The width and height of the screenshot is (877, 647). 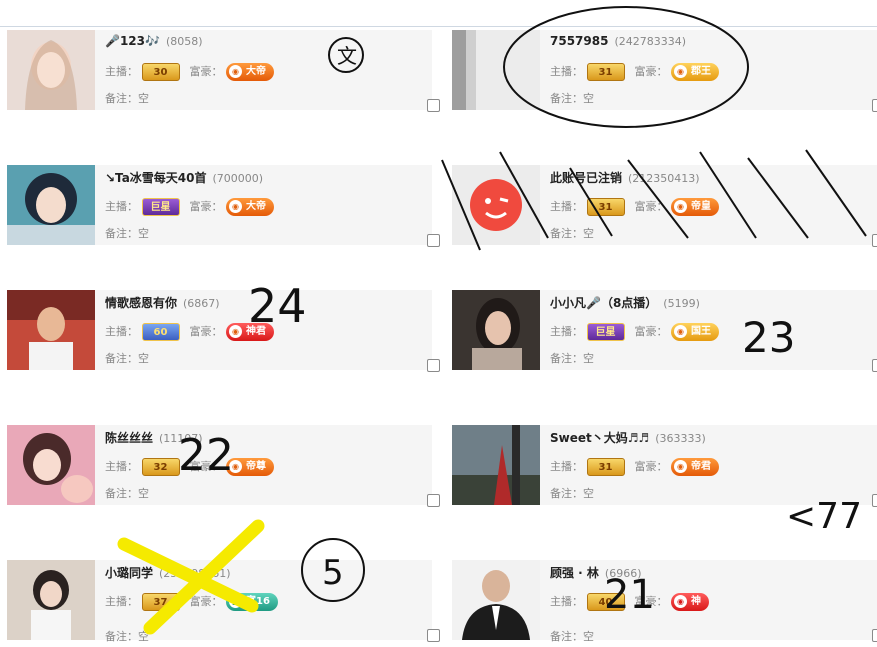 I want to click on anchor-level-badge: 37, so click(x=160, y=602).